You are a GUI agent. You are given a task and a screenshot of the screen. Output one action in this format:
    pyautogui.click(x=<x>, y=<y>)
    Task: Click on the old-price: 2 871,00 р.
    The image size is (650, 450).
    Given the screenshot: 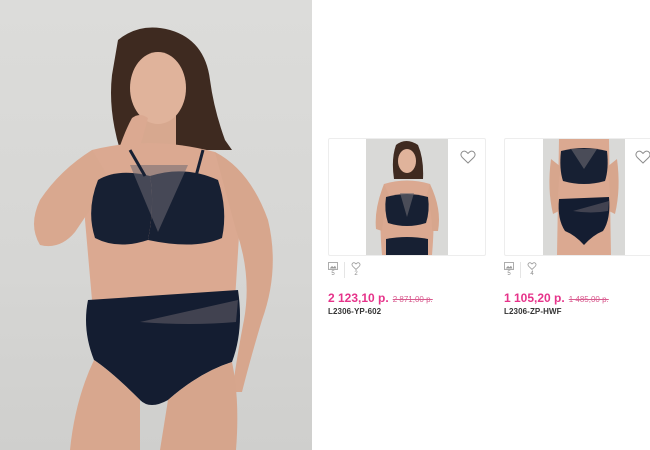 What is the action you would take?
    pyautogui.click(x=412, y=299)
    